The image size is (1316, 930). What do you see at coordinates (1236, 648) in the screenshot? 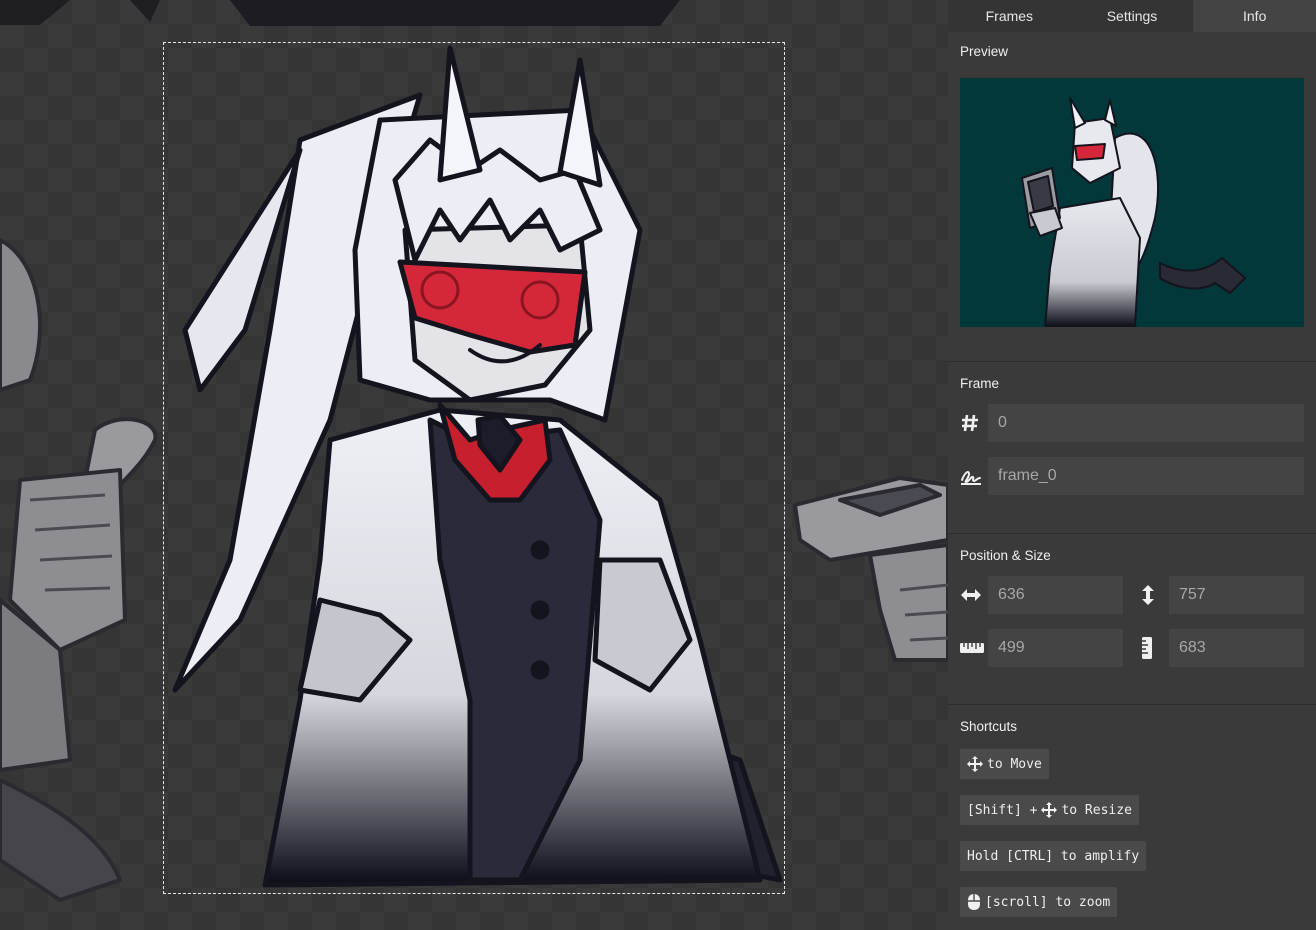
I see `height-field: 683` at bounding box center [1236, 648].